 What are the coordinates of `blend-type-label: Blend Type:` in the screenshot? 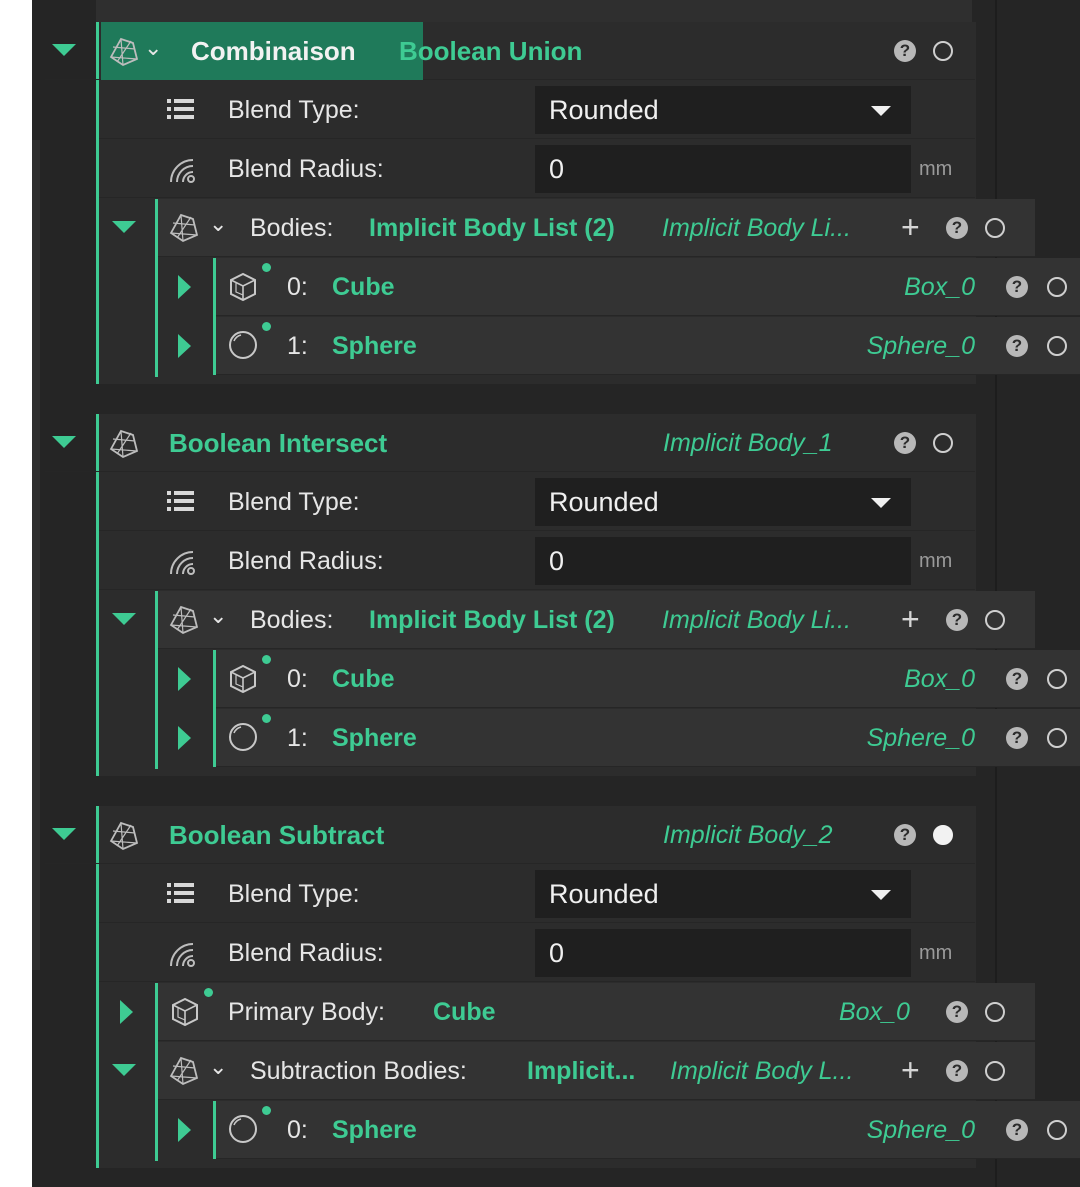 It's located at (294, 110).